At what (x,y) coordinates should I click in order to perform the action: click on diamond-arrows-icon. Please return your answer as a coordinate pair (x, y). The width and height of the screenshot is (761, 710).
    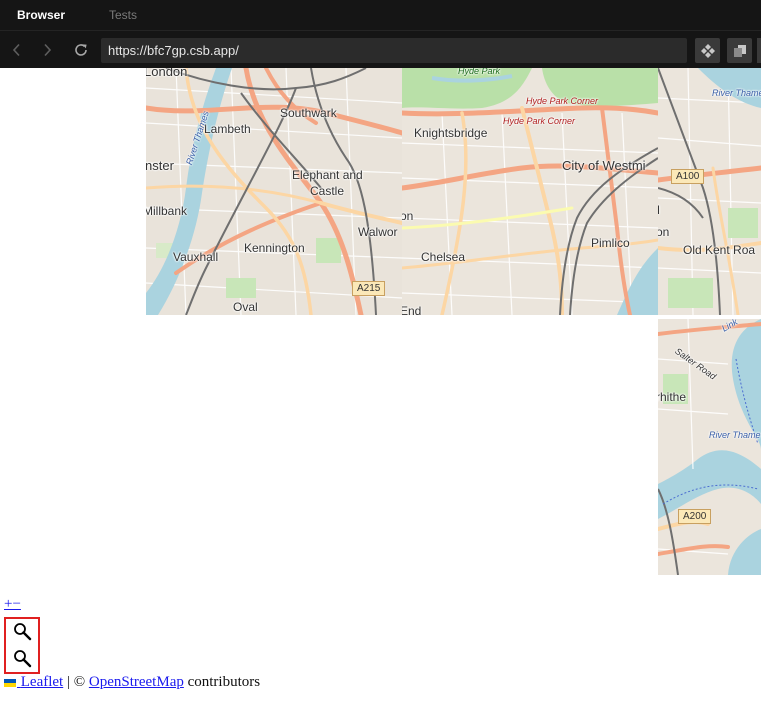
    Looking at the image, I should click on (707, 50).